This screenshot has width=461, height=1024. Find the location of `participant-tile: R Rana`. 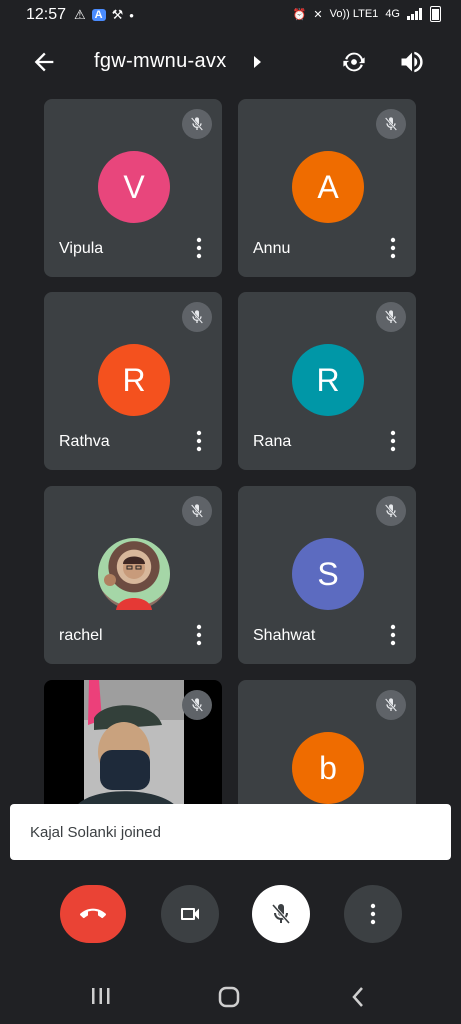

participant-tile: R Rana is located at coordinates (327, 381).